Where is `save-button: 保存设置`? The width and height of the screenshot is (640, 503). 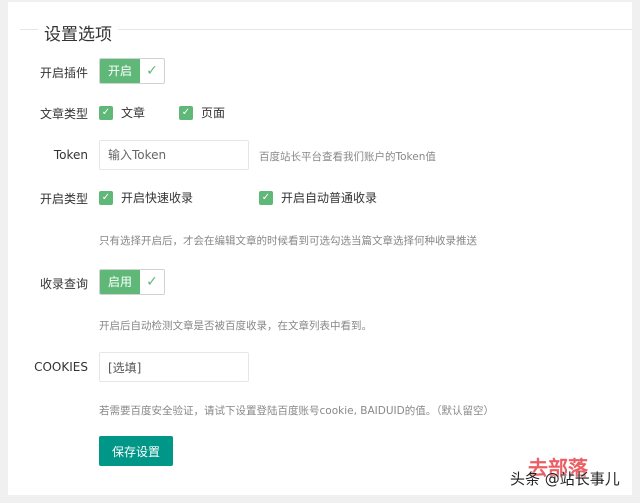 save-button: 保存设置 is located at coordinates (136, 451).